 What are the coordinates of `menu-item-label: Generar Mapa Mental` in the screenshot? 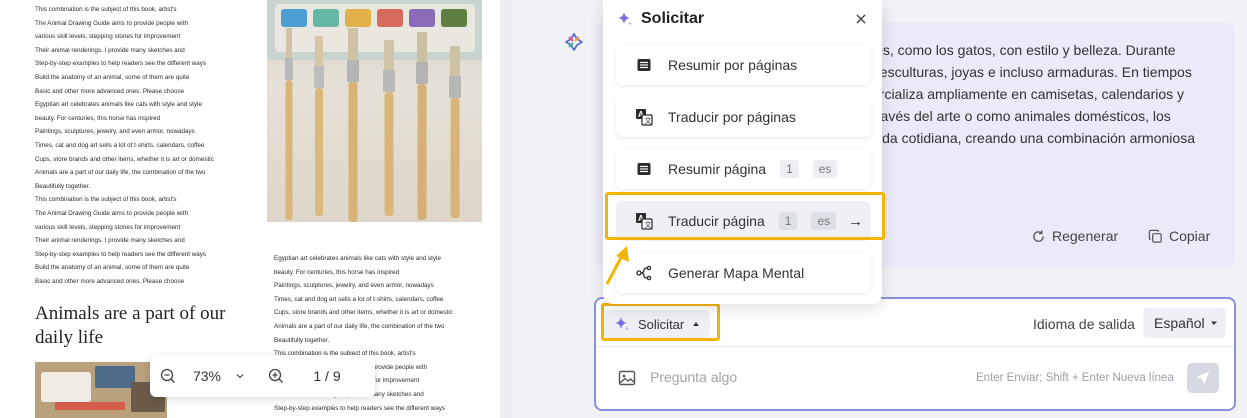 It's located at (736, 273).